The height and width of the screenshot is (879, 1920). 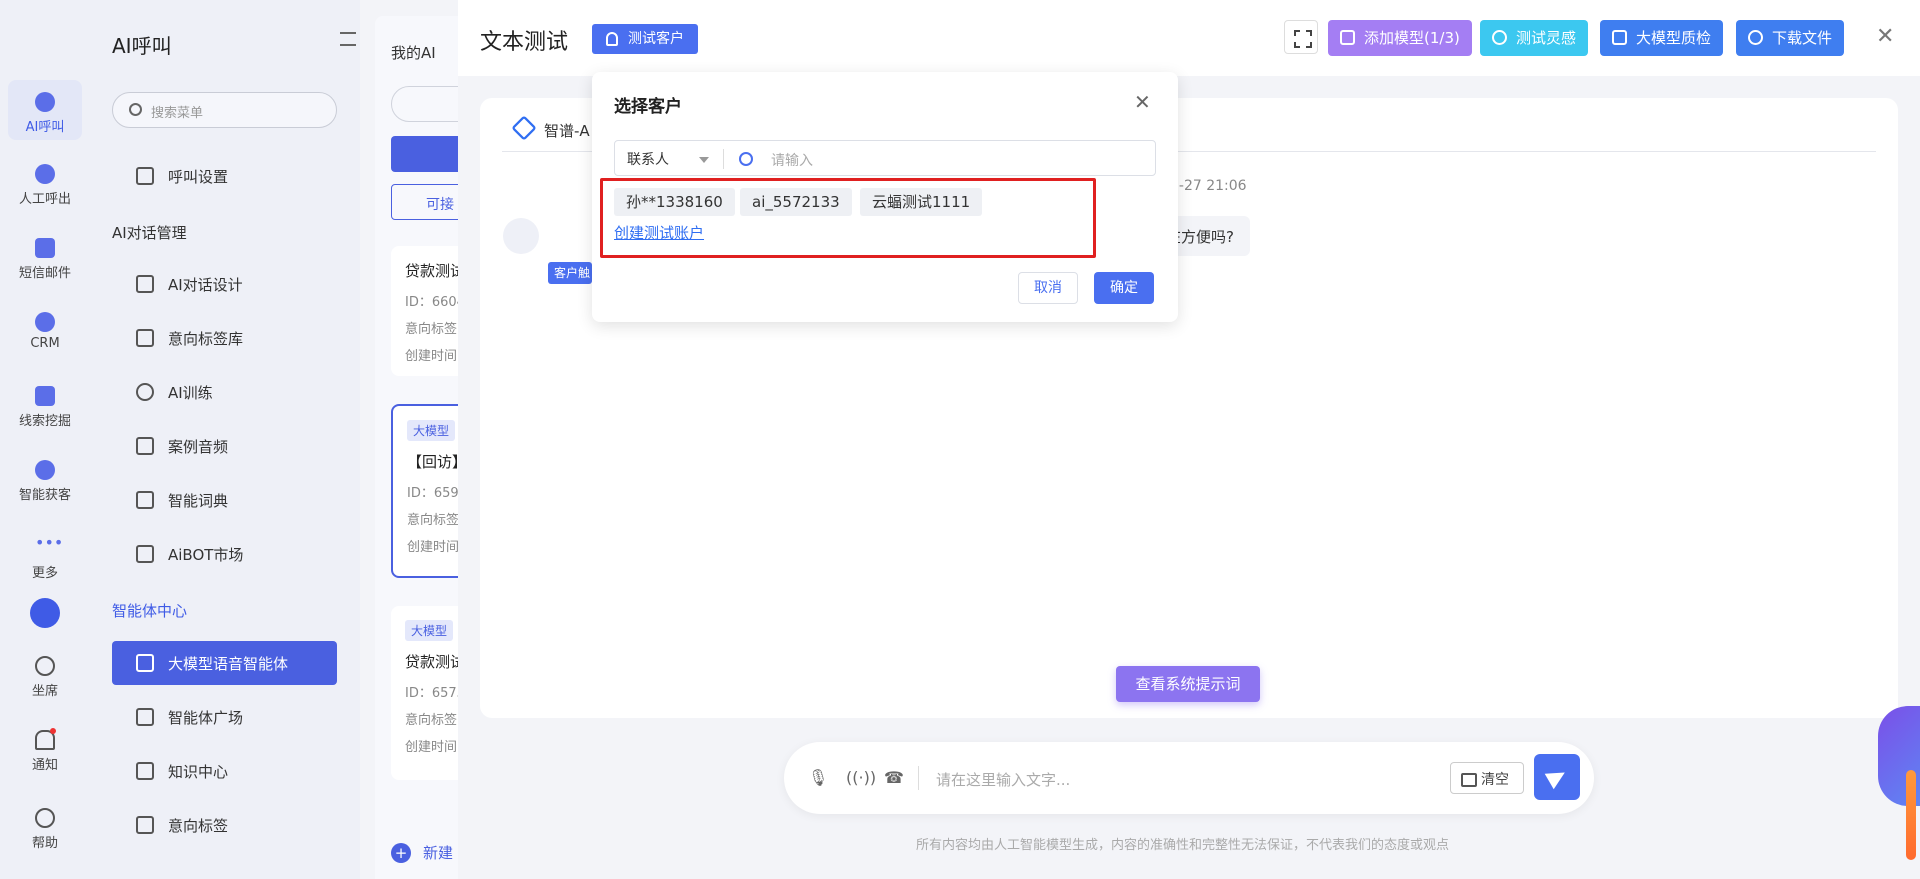 What do you see at coordinates (1048, 288) in the screenshot?
I see `cancel-button: 取消` at bounding box center [1048, 288].